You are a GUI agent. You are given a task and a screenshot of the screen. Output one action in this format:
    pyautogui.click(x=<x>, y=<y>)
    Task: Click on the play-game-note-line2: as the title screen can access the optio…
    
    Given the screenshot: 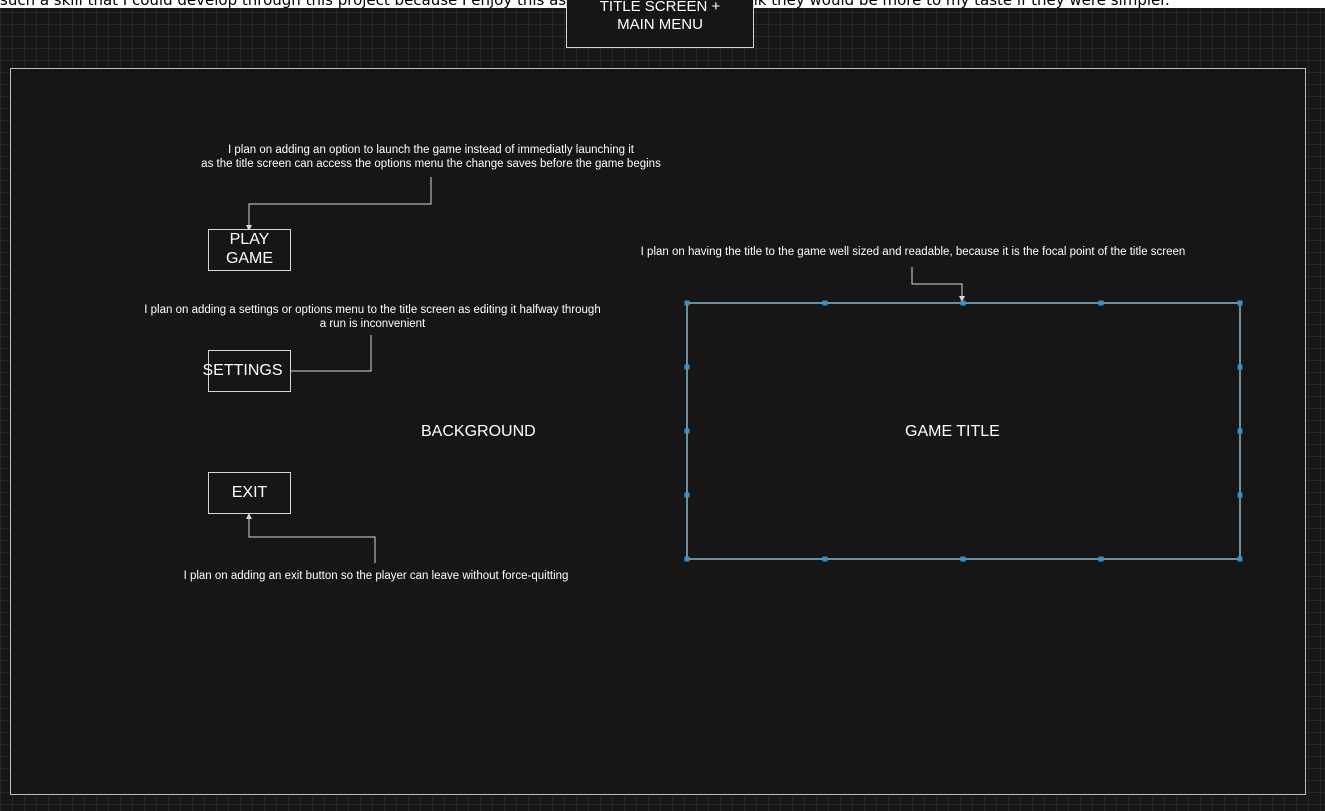 What is the action you would take?
    pyautogui.click(x=431, y=164)
    